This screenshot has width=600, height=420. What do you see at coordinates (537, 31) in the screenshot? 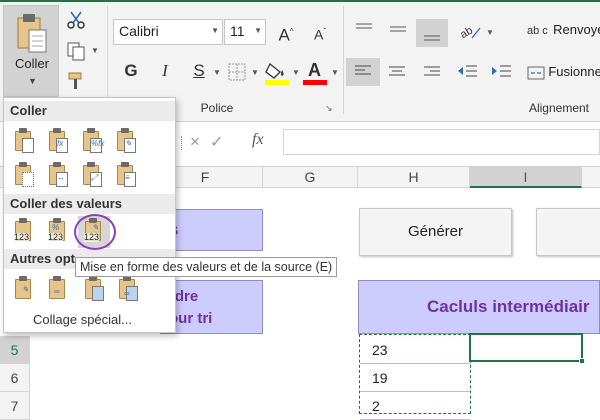
I see `wrap-text-icon: ab c` at bounding box center [537, 31].